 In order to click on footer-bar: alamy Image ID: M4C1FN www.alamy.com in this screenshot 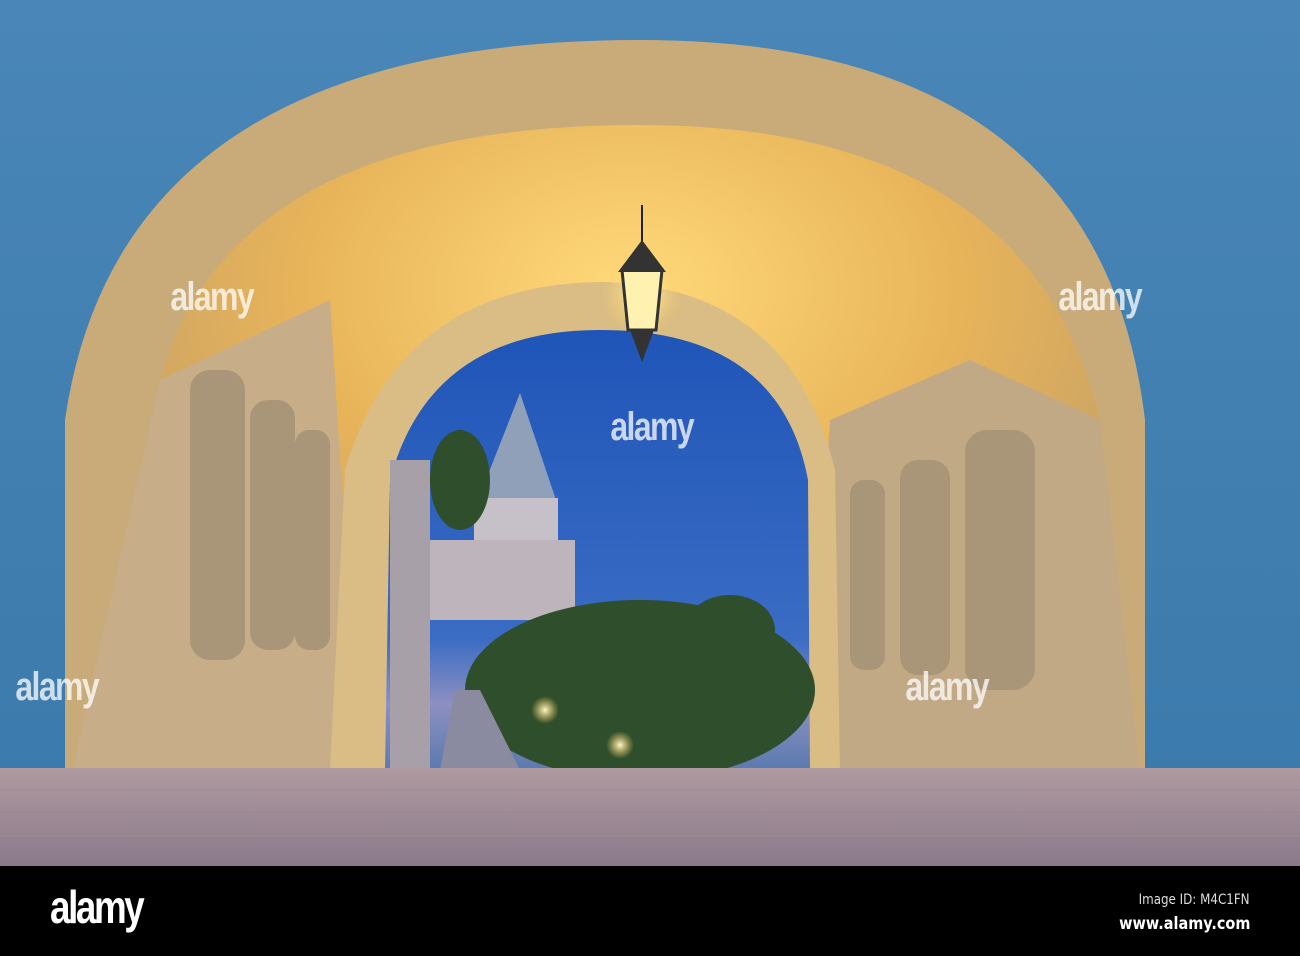, I will do `click(650, 911)`.